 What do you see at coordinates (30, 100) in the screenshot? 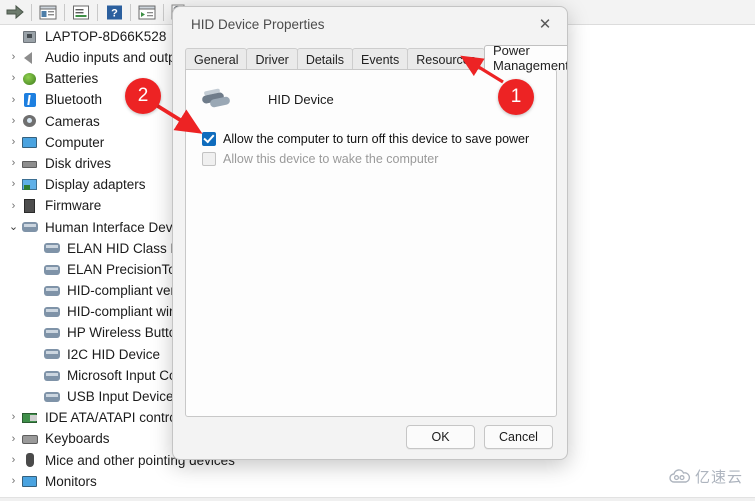
I see `bluetooth-icon` at bounding box center [30, 100].